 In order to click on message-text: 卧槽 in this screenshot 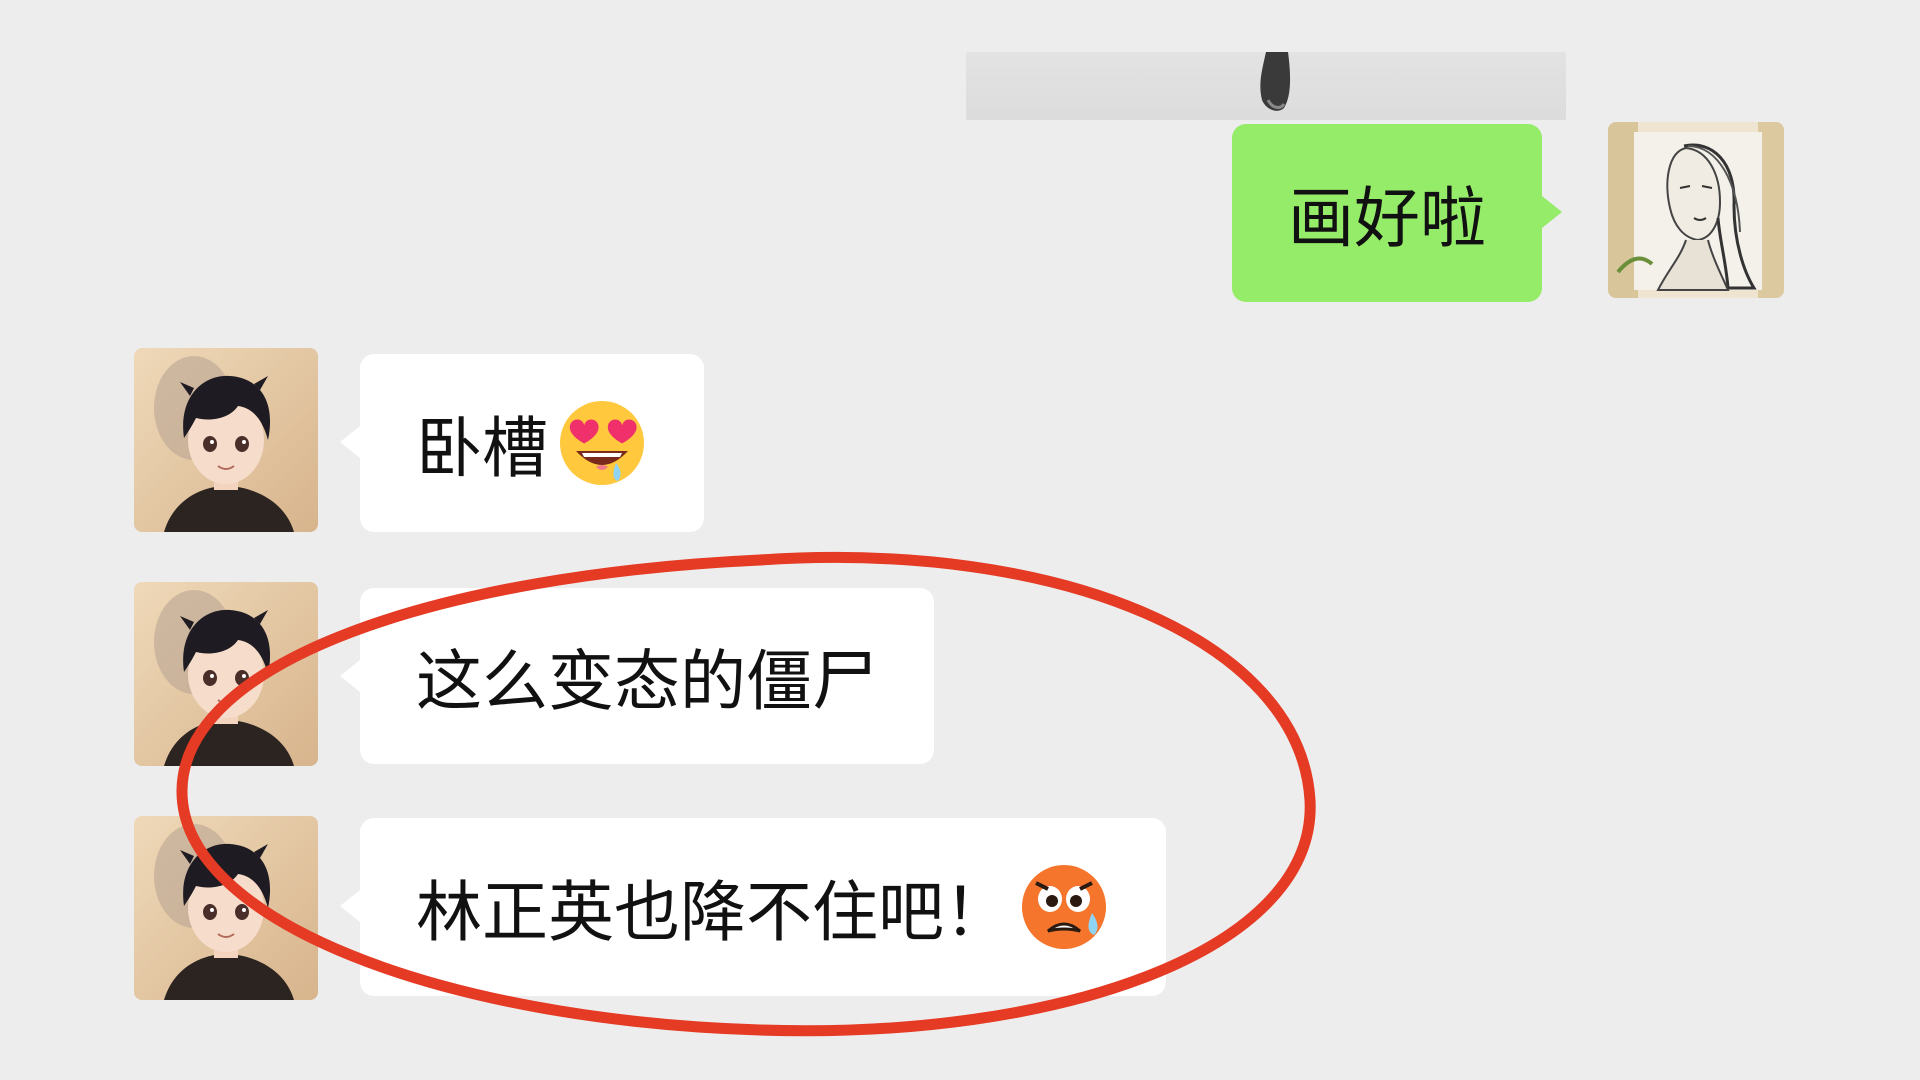, I will do `click(482, 448)`.